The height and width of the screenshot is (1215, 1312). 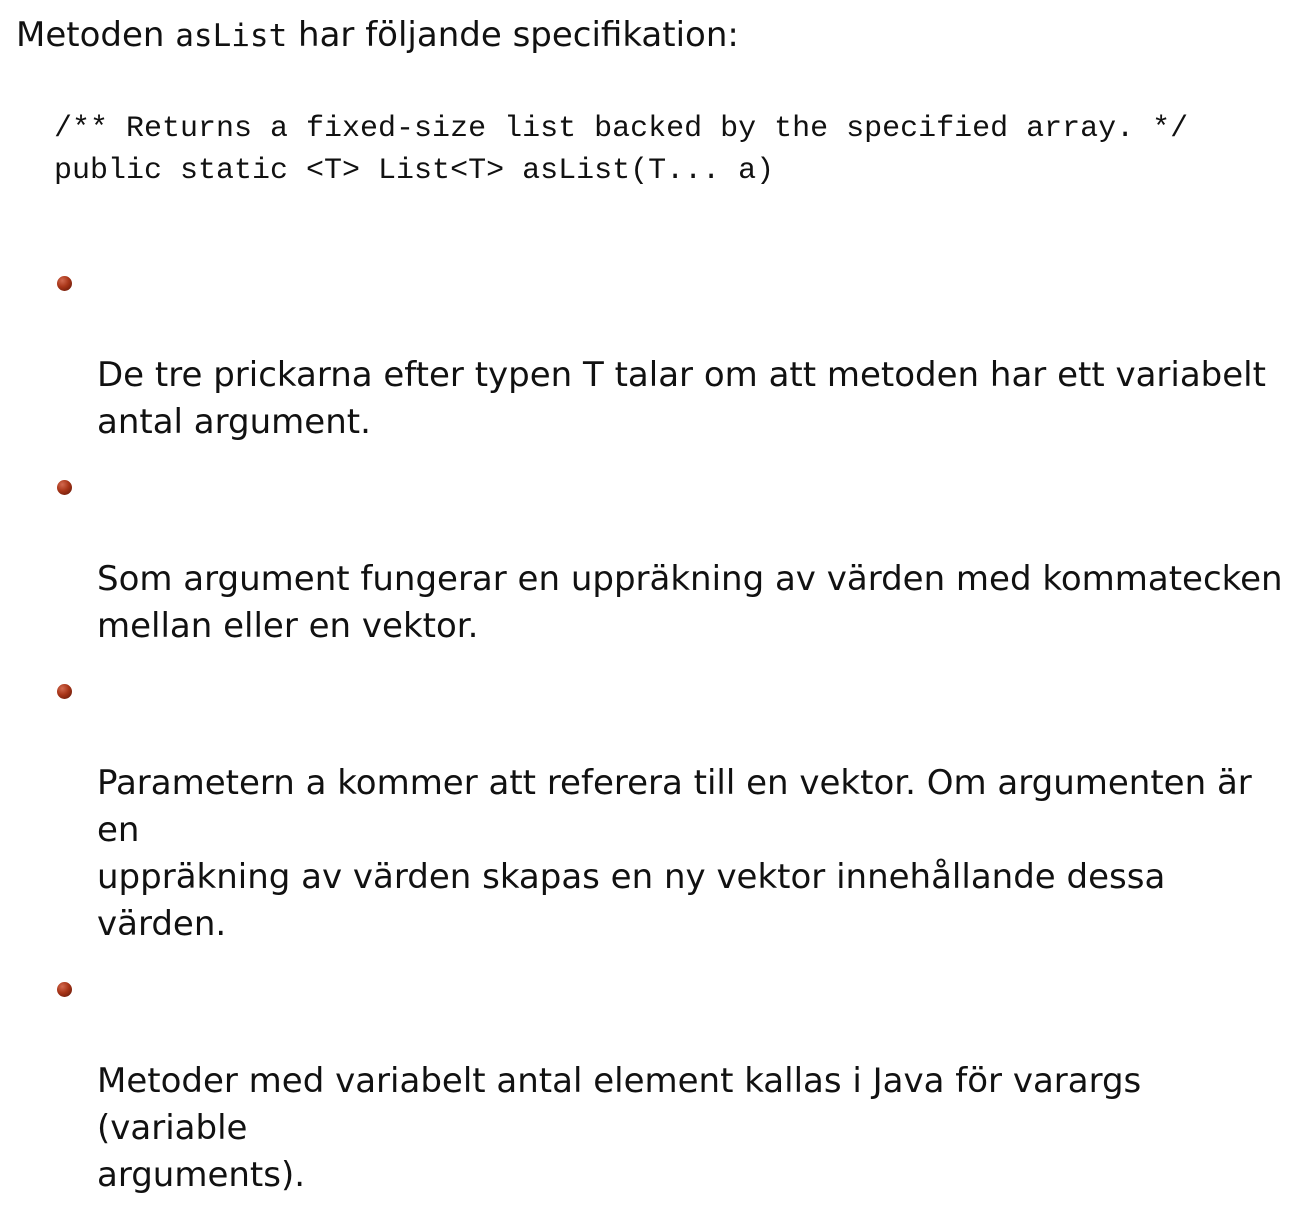 I want to click on intro-method-name: asList, so click(x=231, y=36).